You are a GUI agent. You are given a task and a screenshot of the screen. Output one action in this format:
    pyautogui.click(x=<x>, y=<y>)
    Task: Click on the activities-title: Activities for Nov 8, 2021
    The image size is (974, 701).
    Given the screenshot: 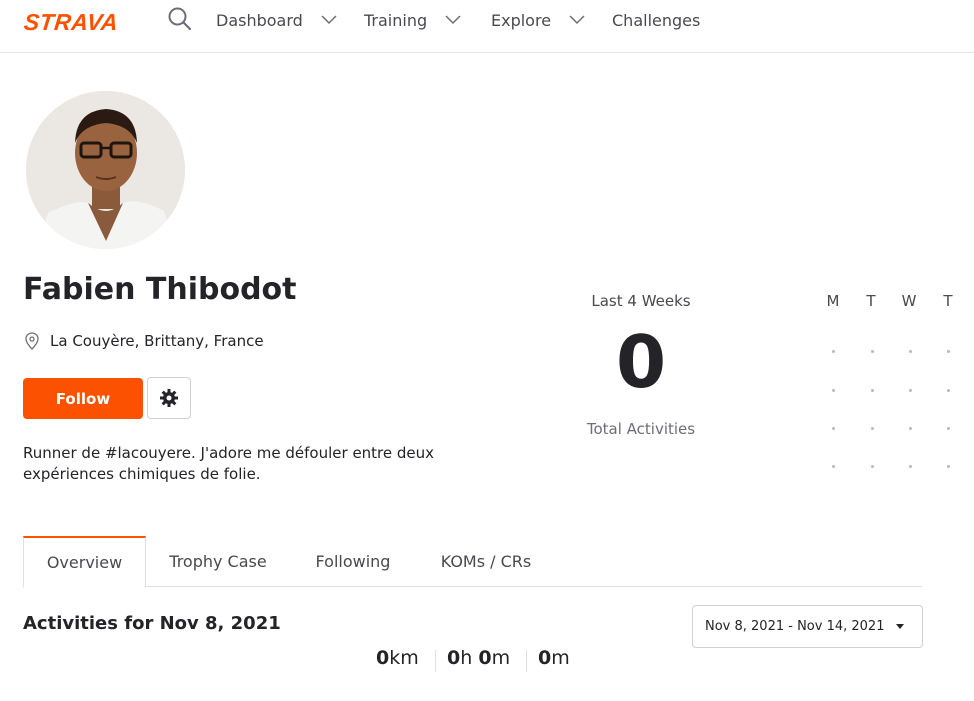 What is the action you would take?
    pyautogui.click(x=152, y=623)
    